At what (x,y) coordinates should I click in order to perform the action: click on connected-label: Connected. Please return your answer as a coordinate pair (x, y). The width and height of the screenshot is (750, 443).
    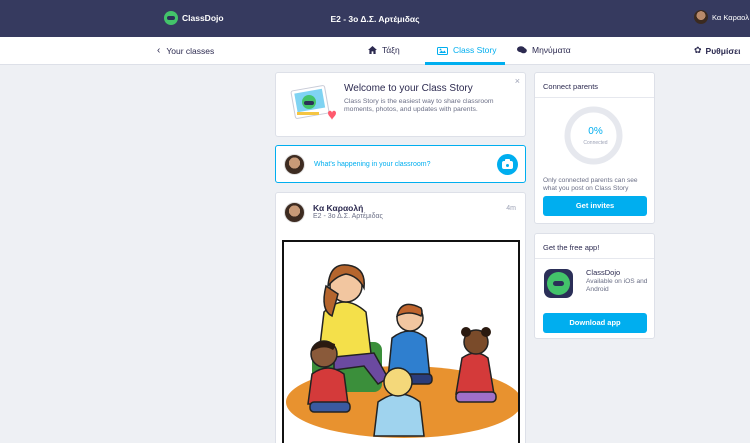
    Looking at the image, I should click on (595, 143).